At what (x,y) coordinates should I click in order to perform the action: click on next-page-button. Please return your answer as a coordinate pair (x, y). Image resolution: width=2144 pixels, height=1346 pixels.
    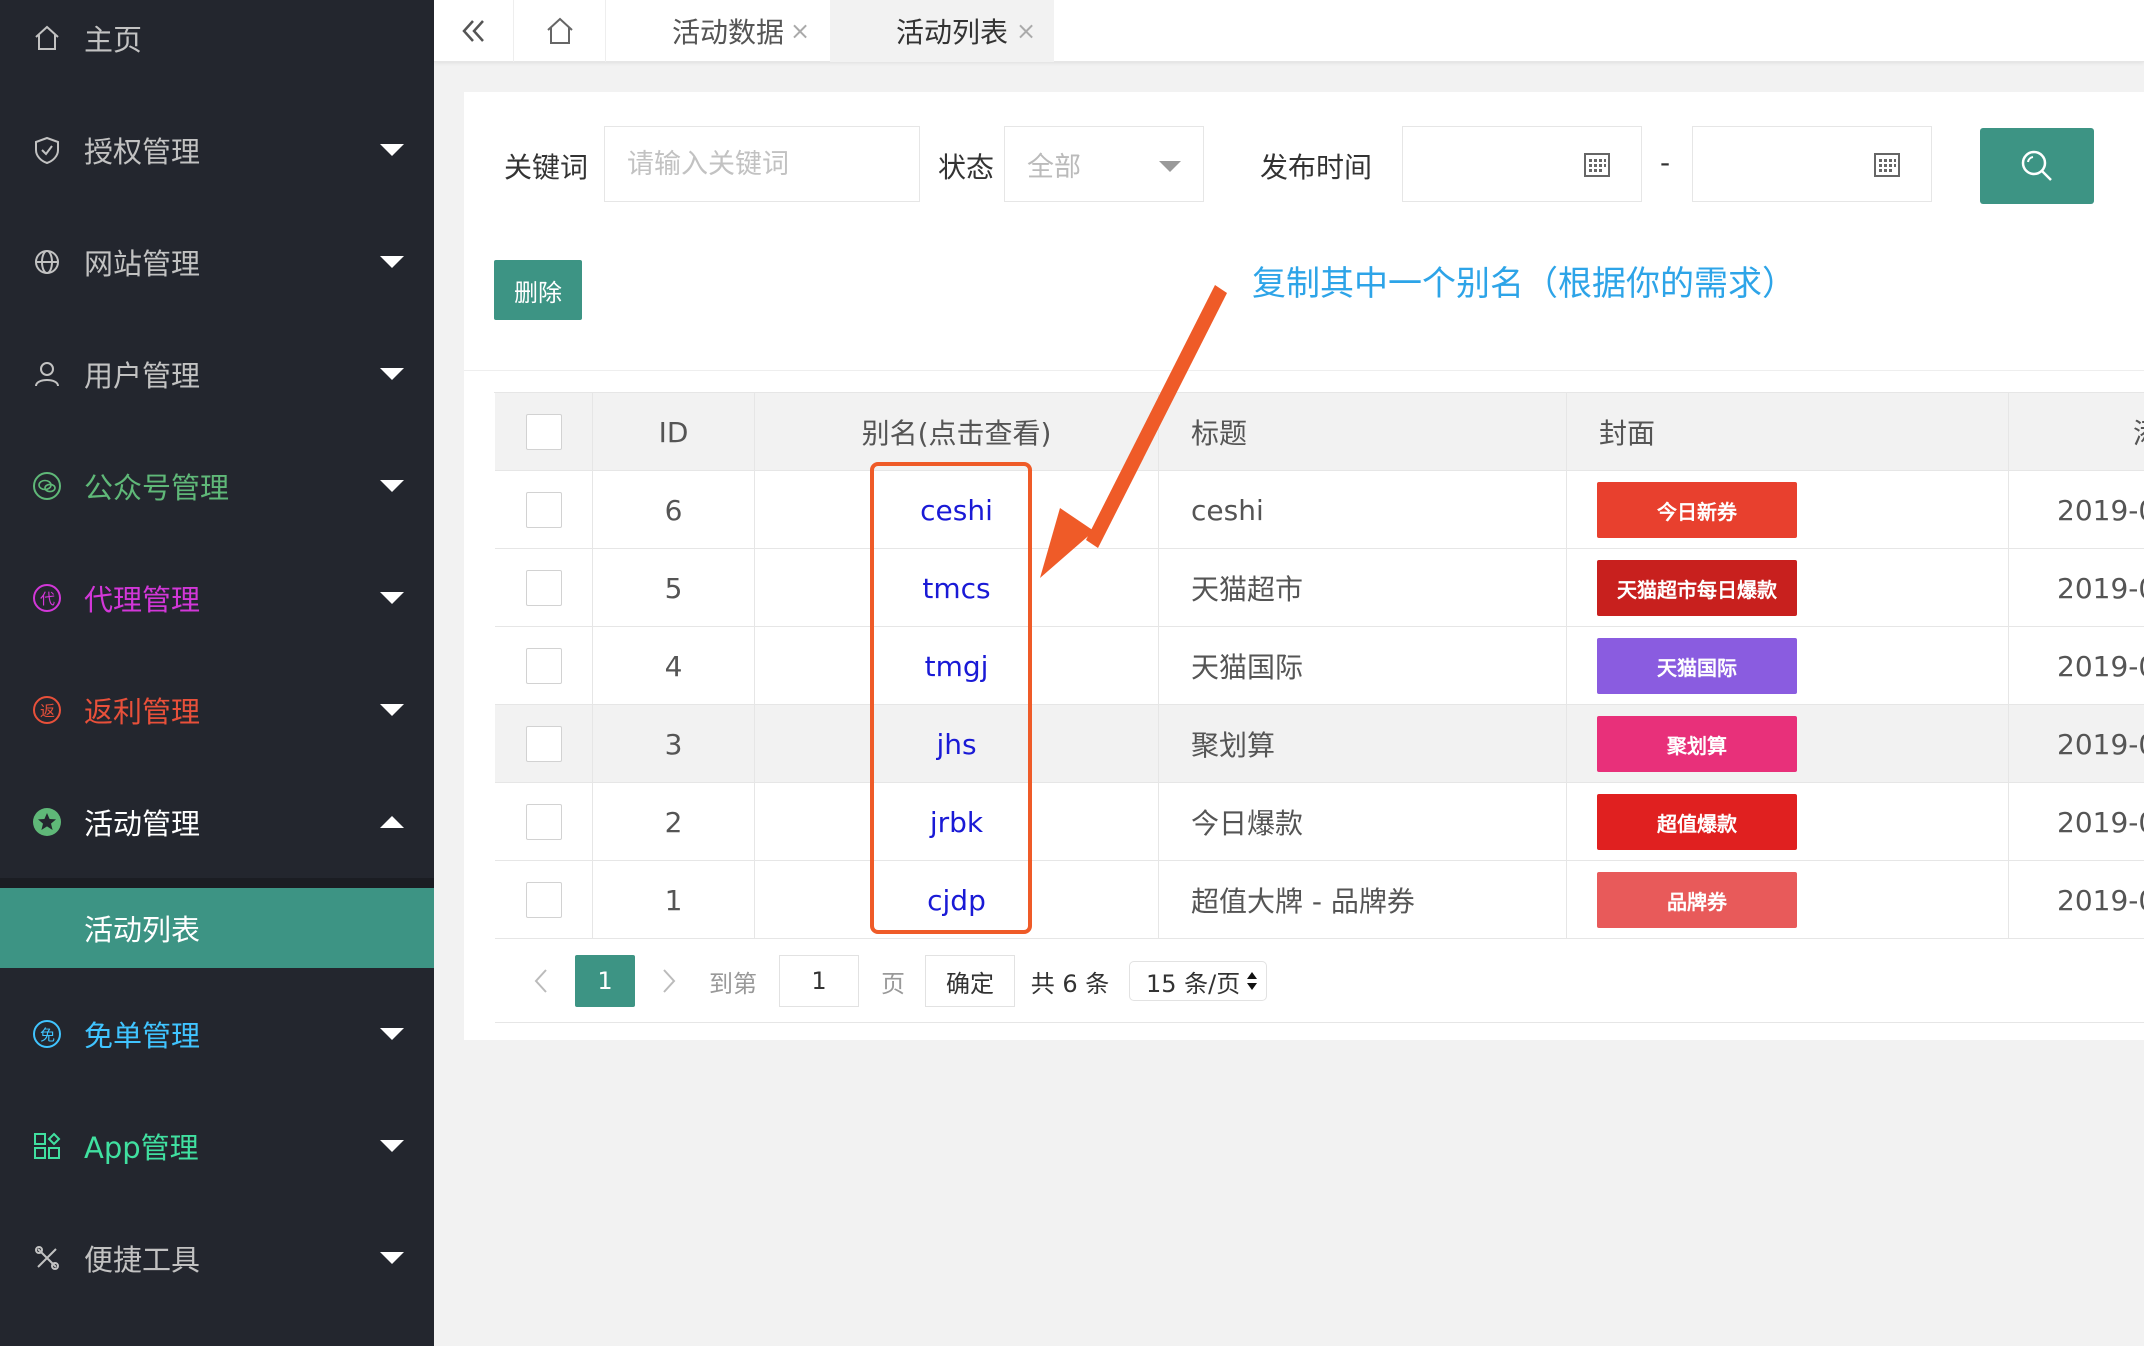
    Looking at the image, I should click on (669, 981).